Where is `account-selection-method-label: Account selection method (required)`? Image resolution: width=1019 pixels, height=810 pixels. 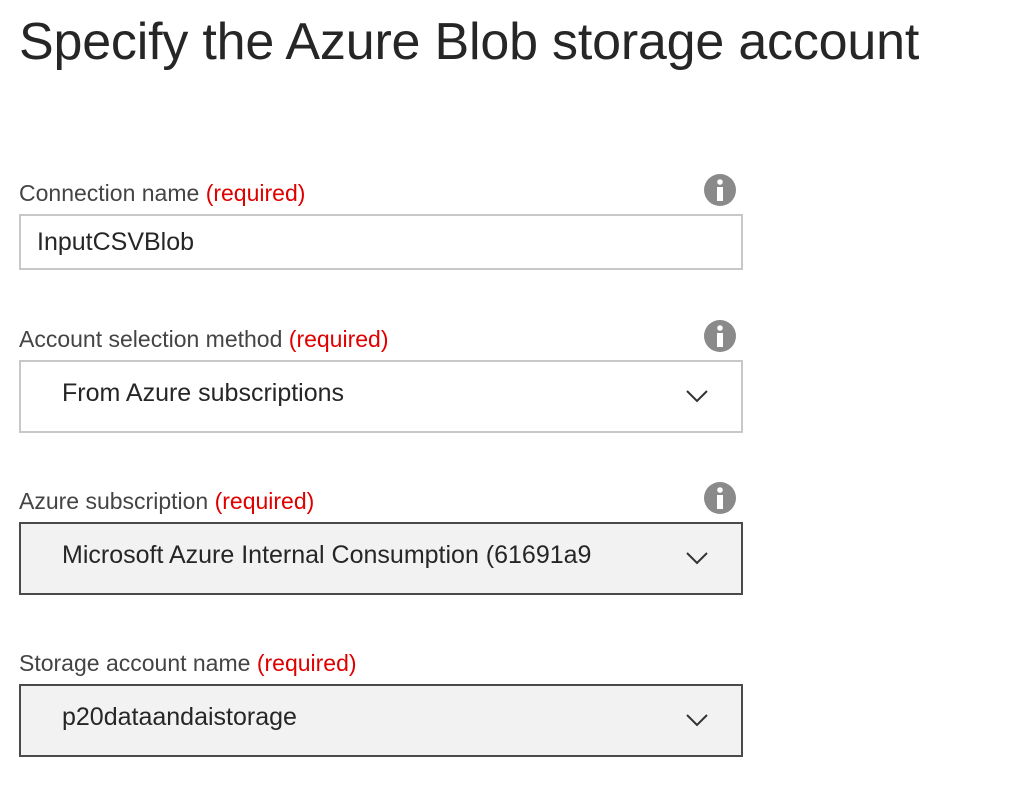 account-selection-method-label: Account selection method (required) is located at coordinates (204, 339).